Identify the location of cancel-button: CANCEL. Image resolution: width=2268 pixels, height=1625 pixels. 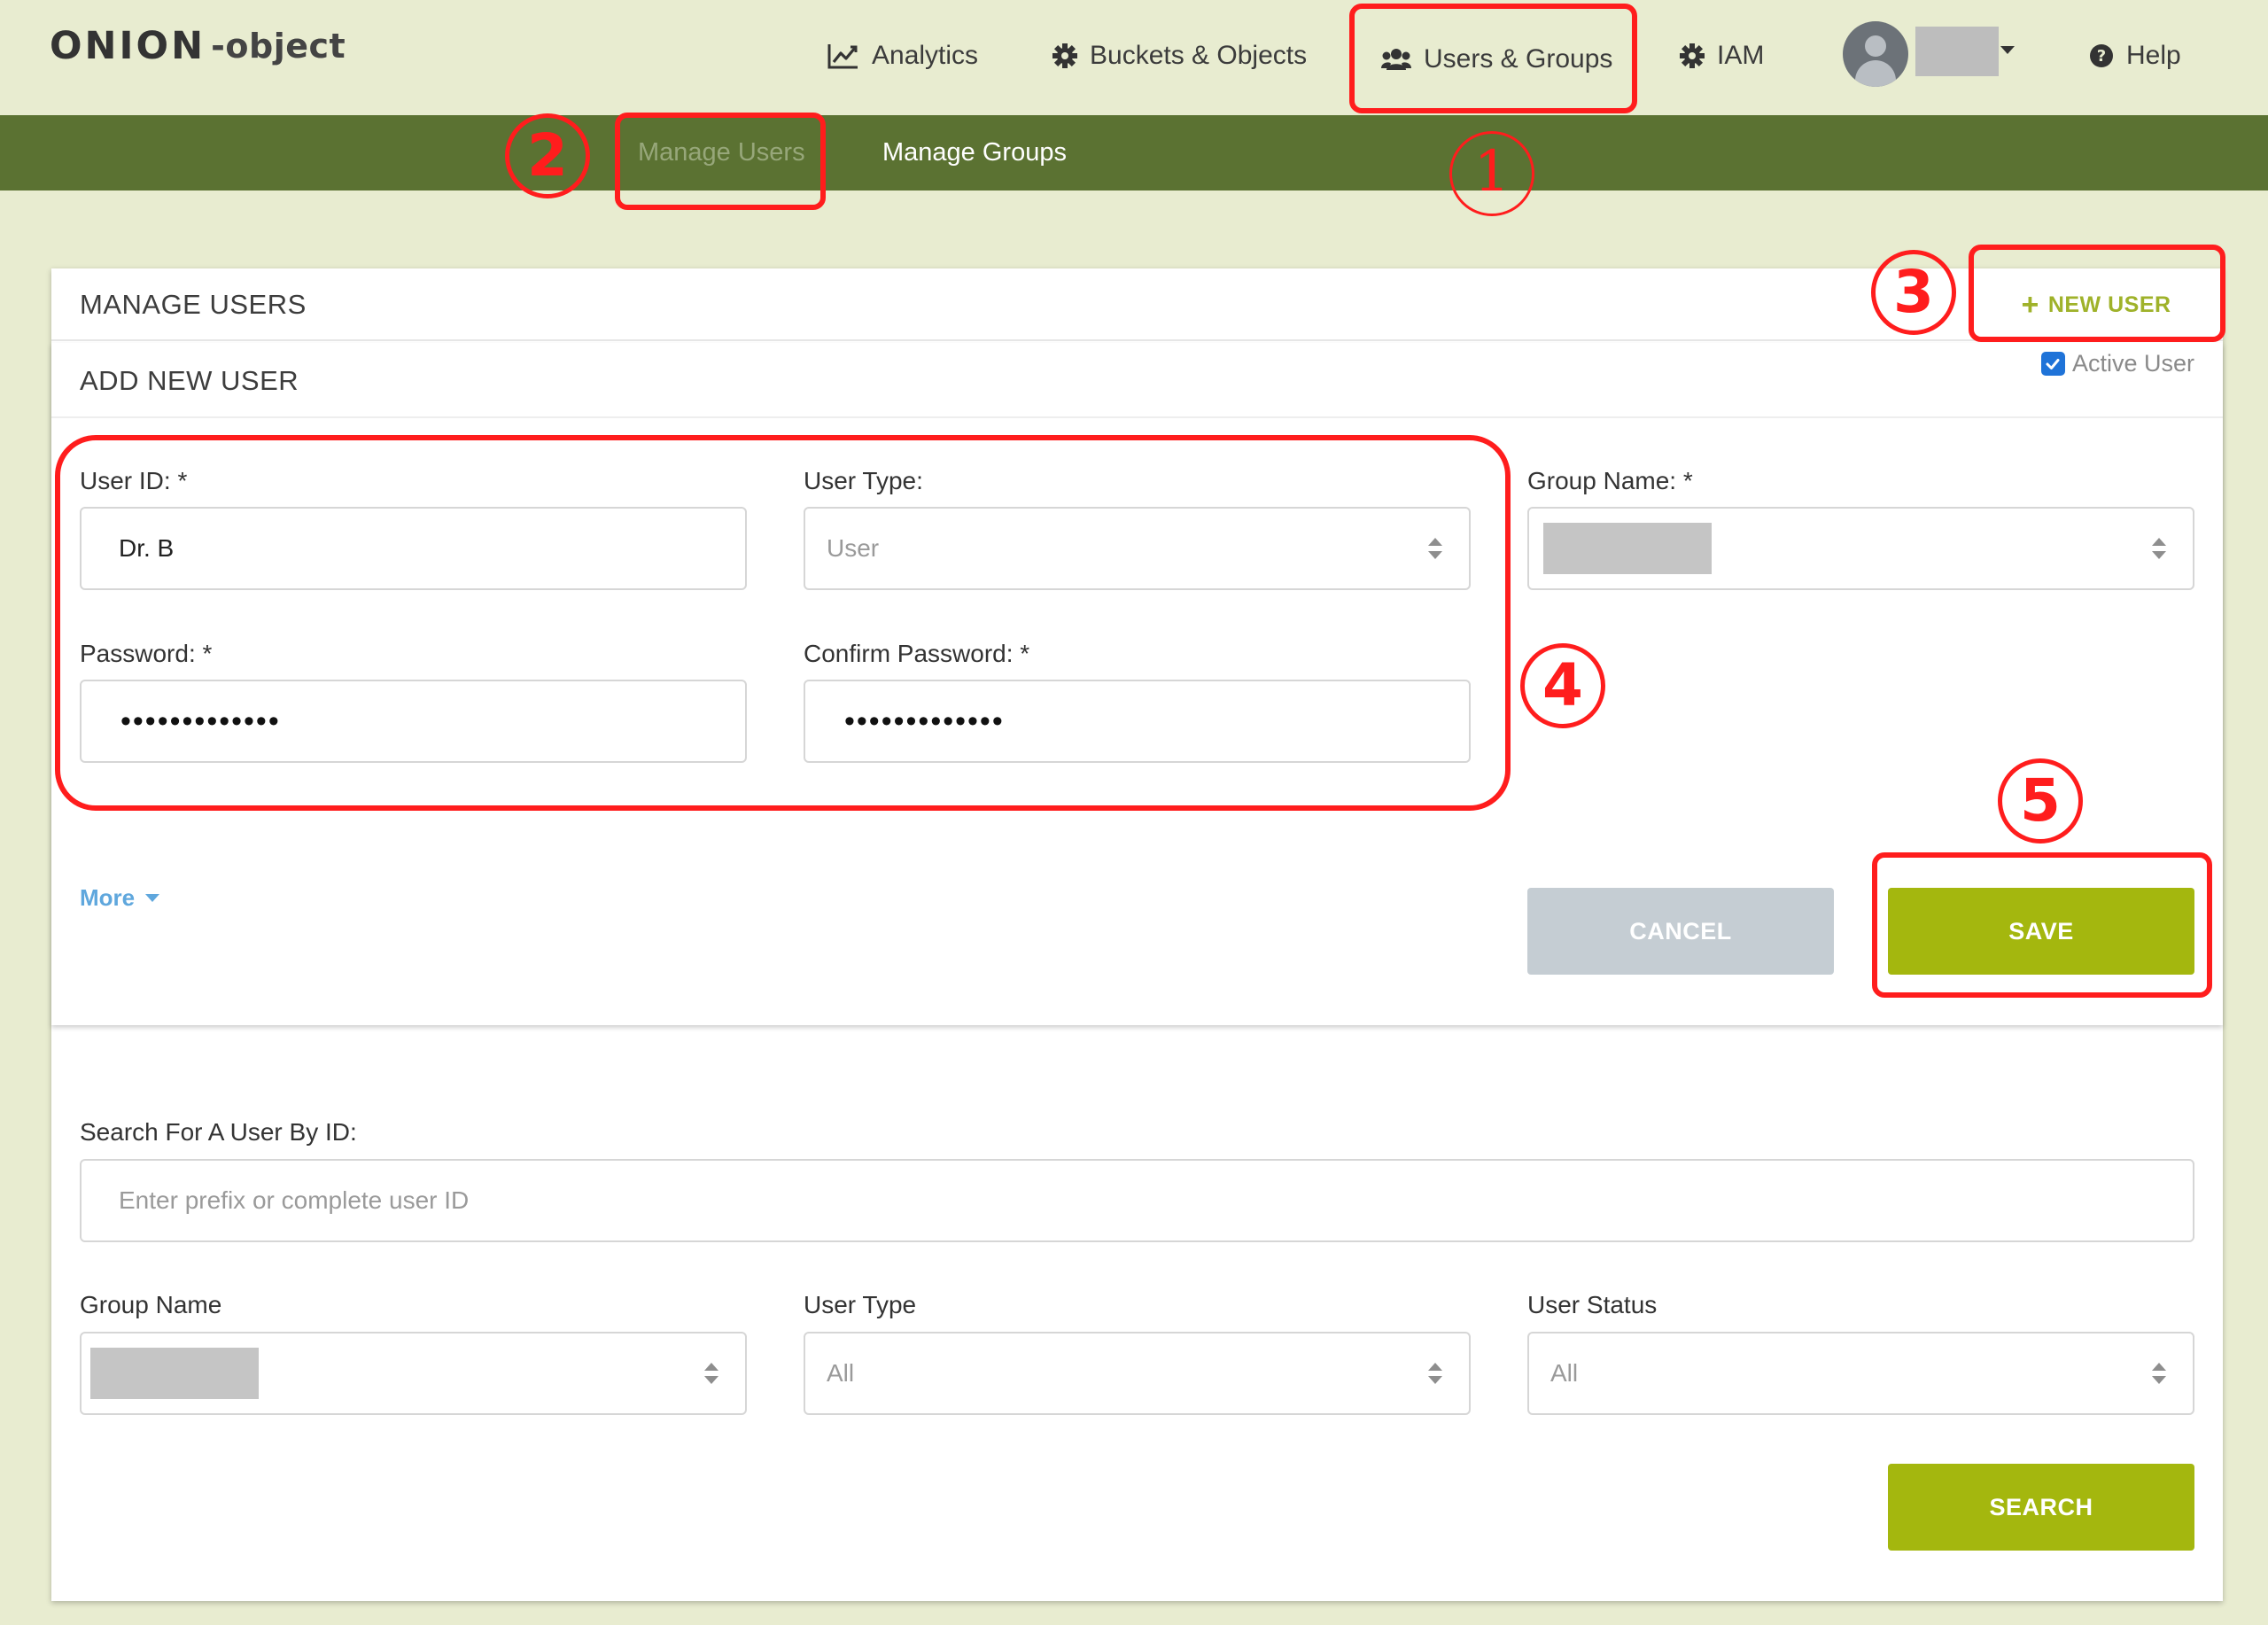
(1680, 931).